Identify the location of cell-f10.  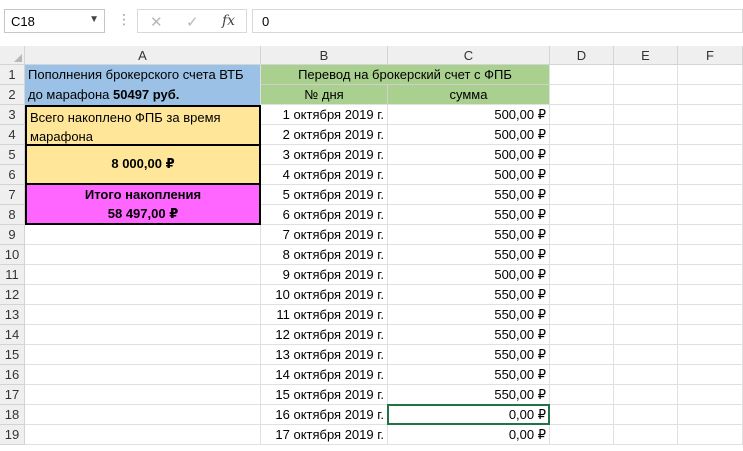
(710, 255).